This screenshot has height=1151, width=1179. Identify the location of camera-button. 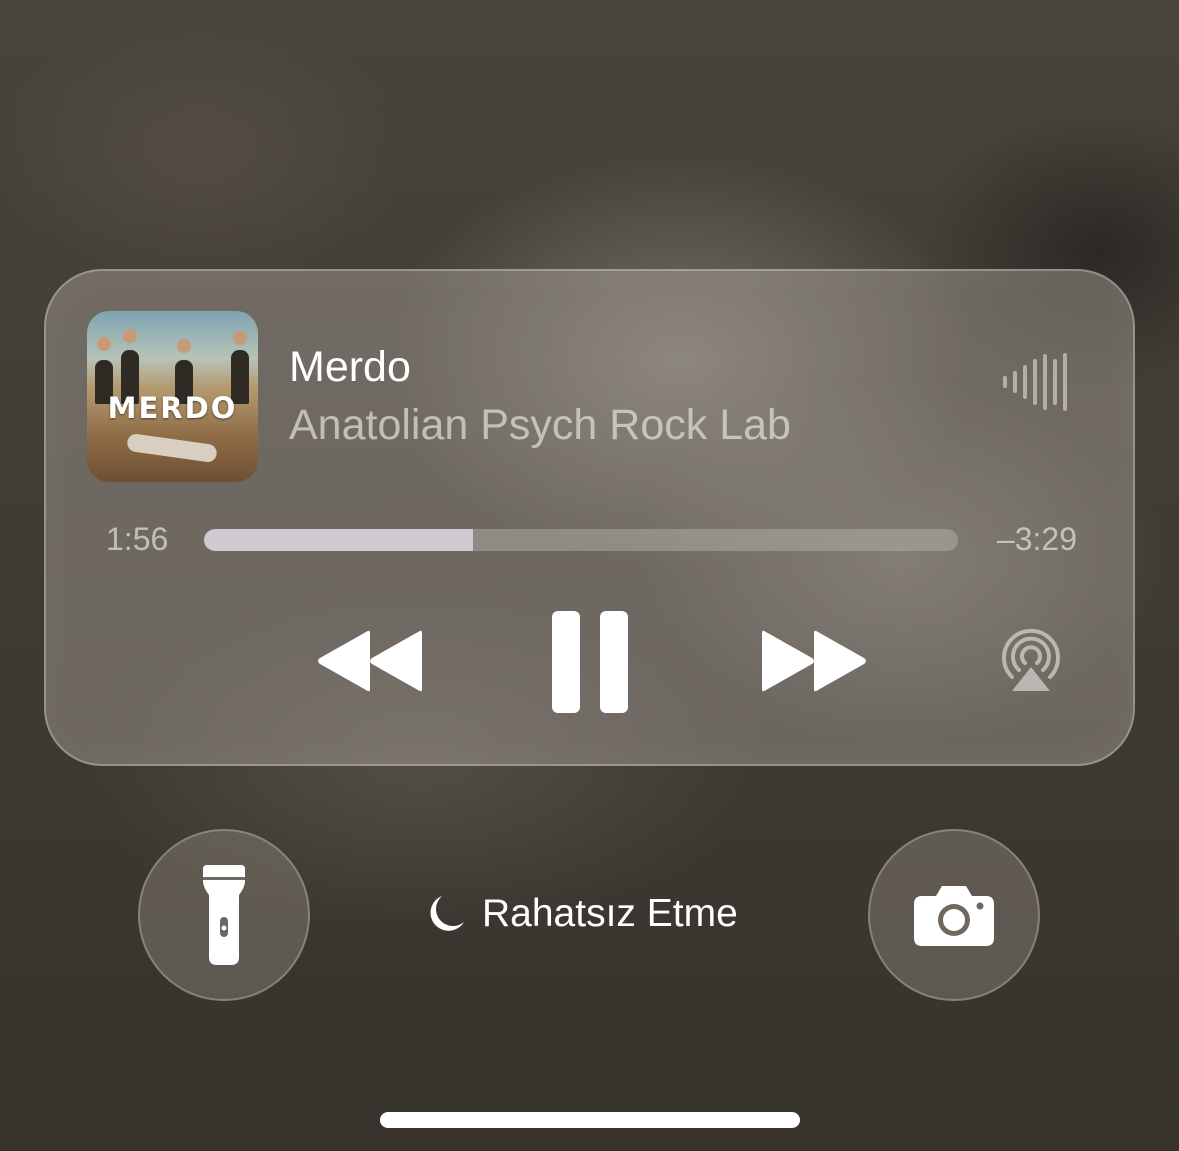
(954, 915).